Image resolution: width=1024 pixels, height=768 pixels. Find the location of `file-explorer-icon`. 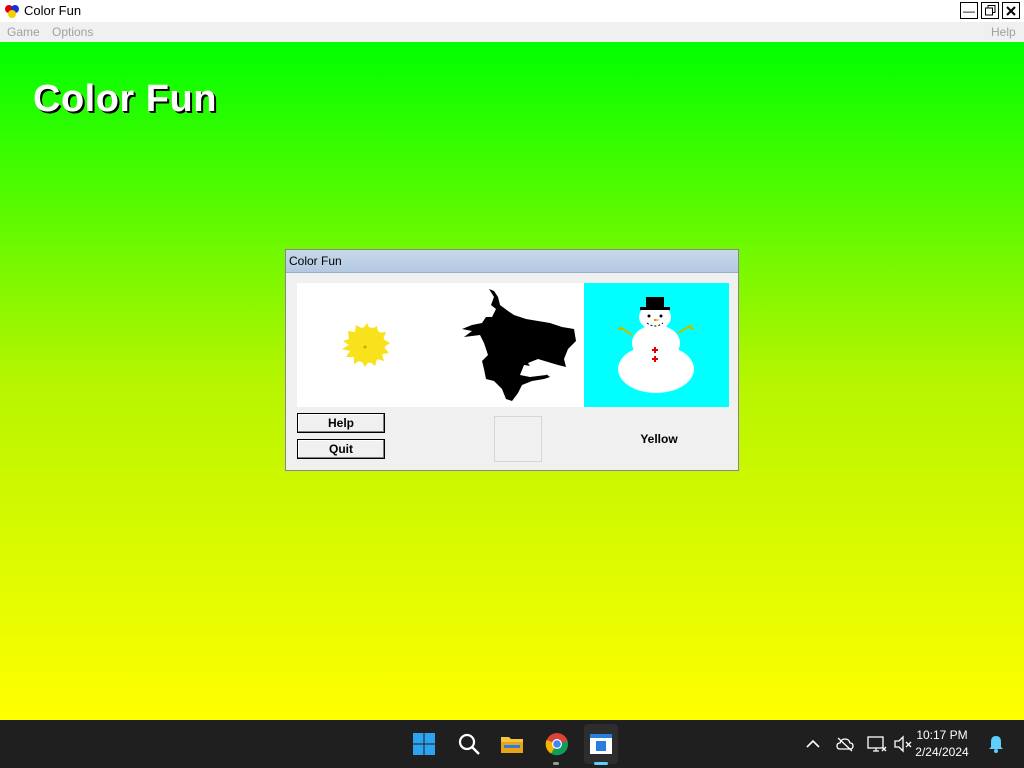

file-explorer-icon is located at coordinates (512, 744).